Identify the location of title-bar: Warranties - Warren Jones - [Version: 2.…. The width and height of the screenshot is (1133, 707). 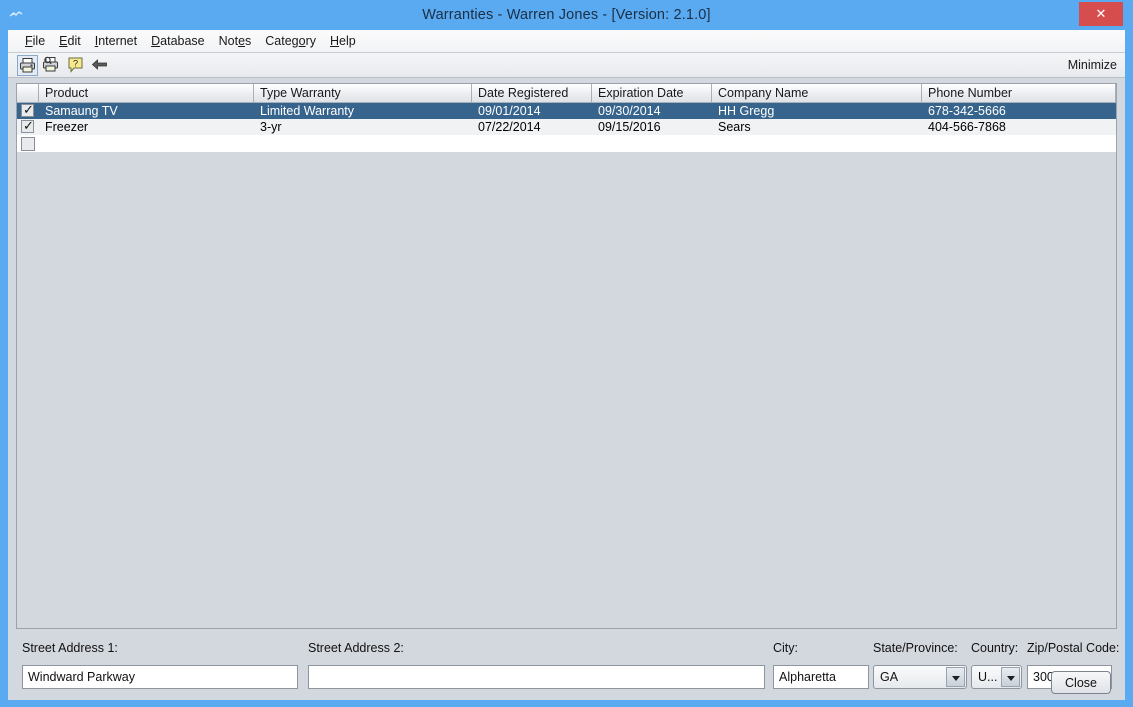
(566, 15).